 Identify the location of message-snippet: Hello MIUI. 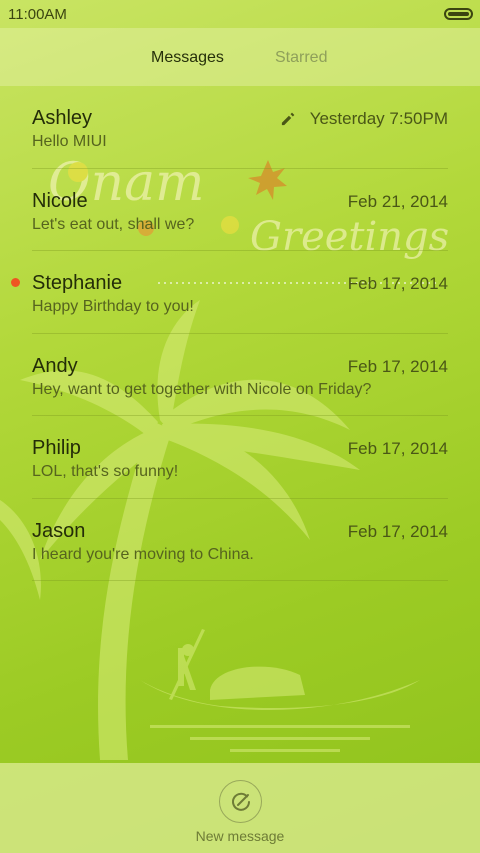
(69, 141).